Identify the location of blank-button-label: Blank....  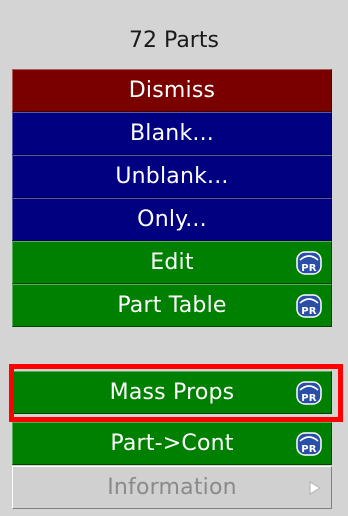
(172, 133).